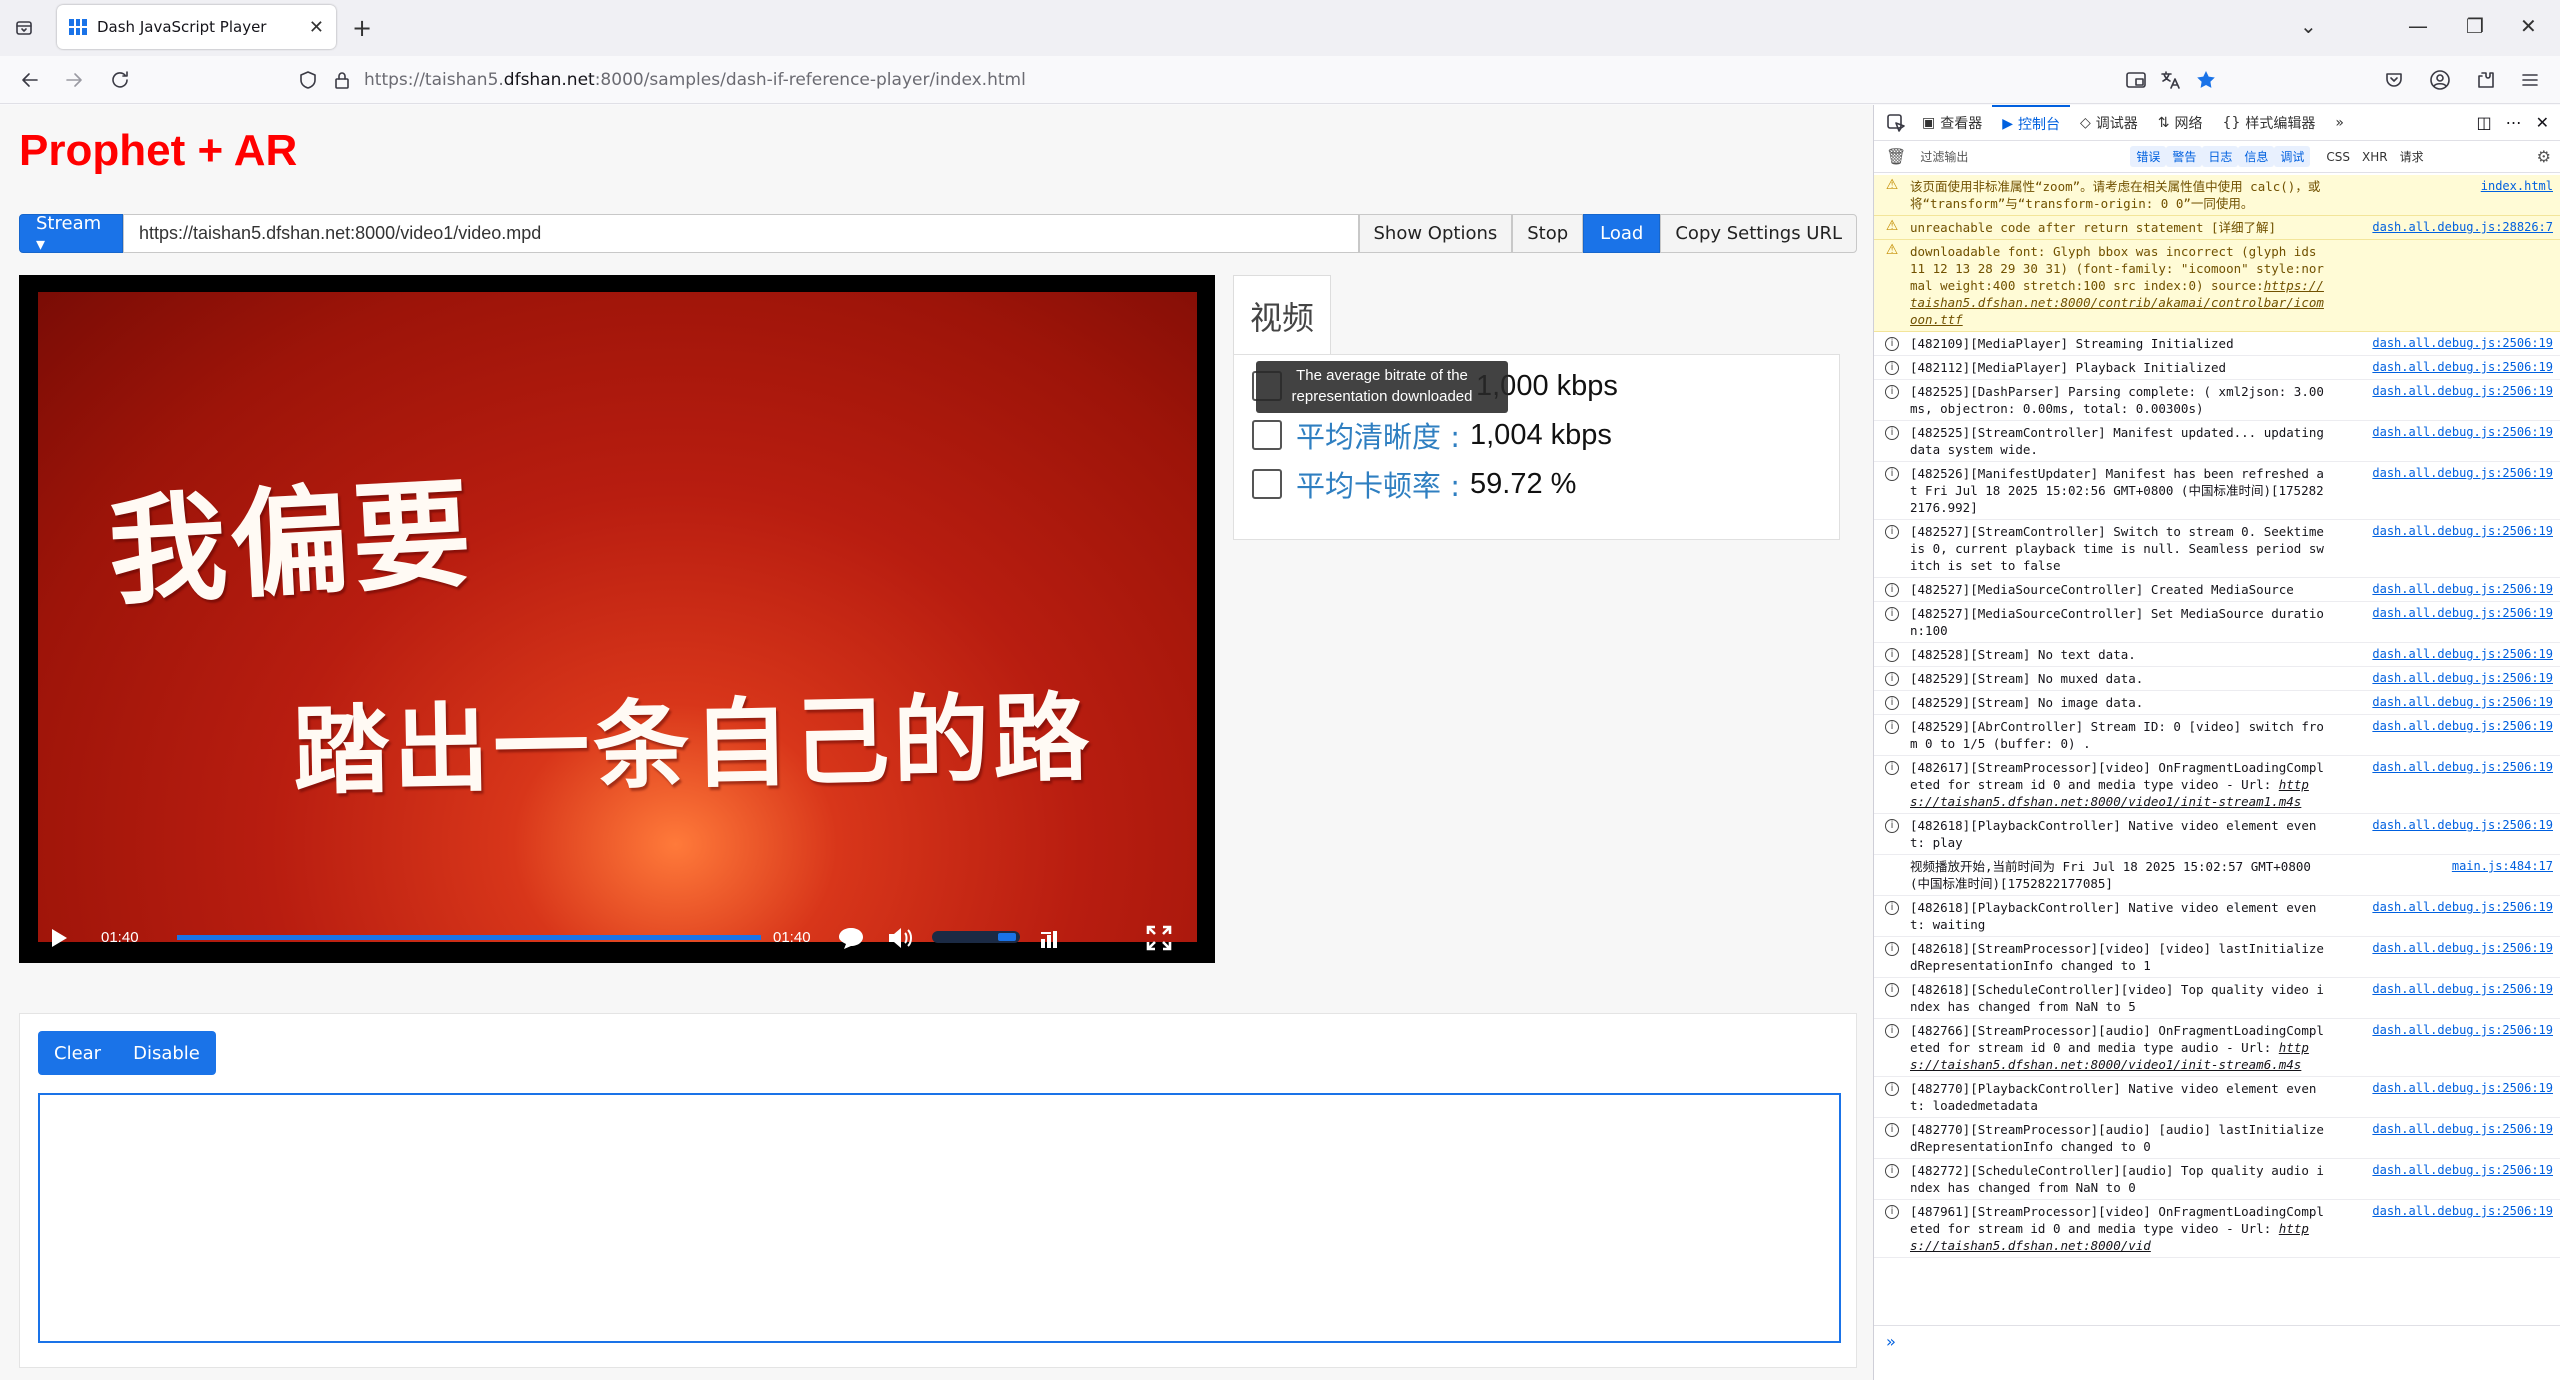 This screenshot has width=2560, height=1380. Describe the element at coordinates (77, 1053) in the screenshot. I see `clear-button: Clear` at that location.